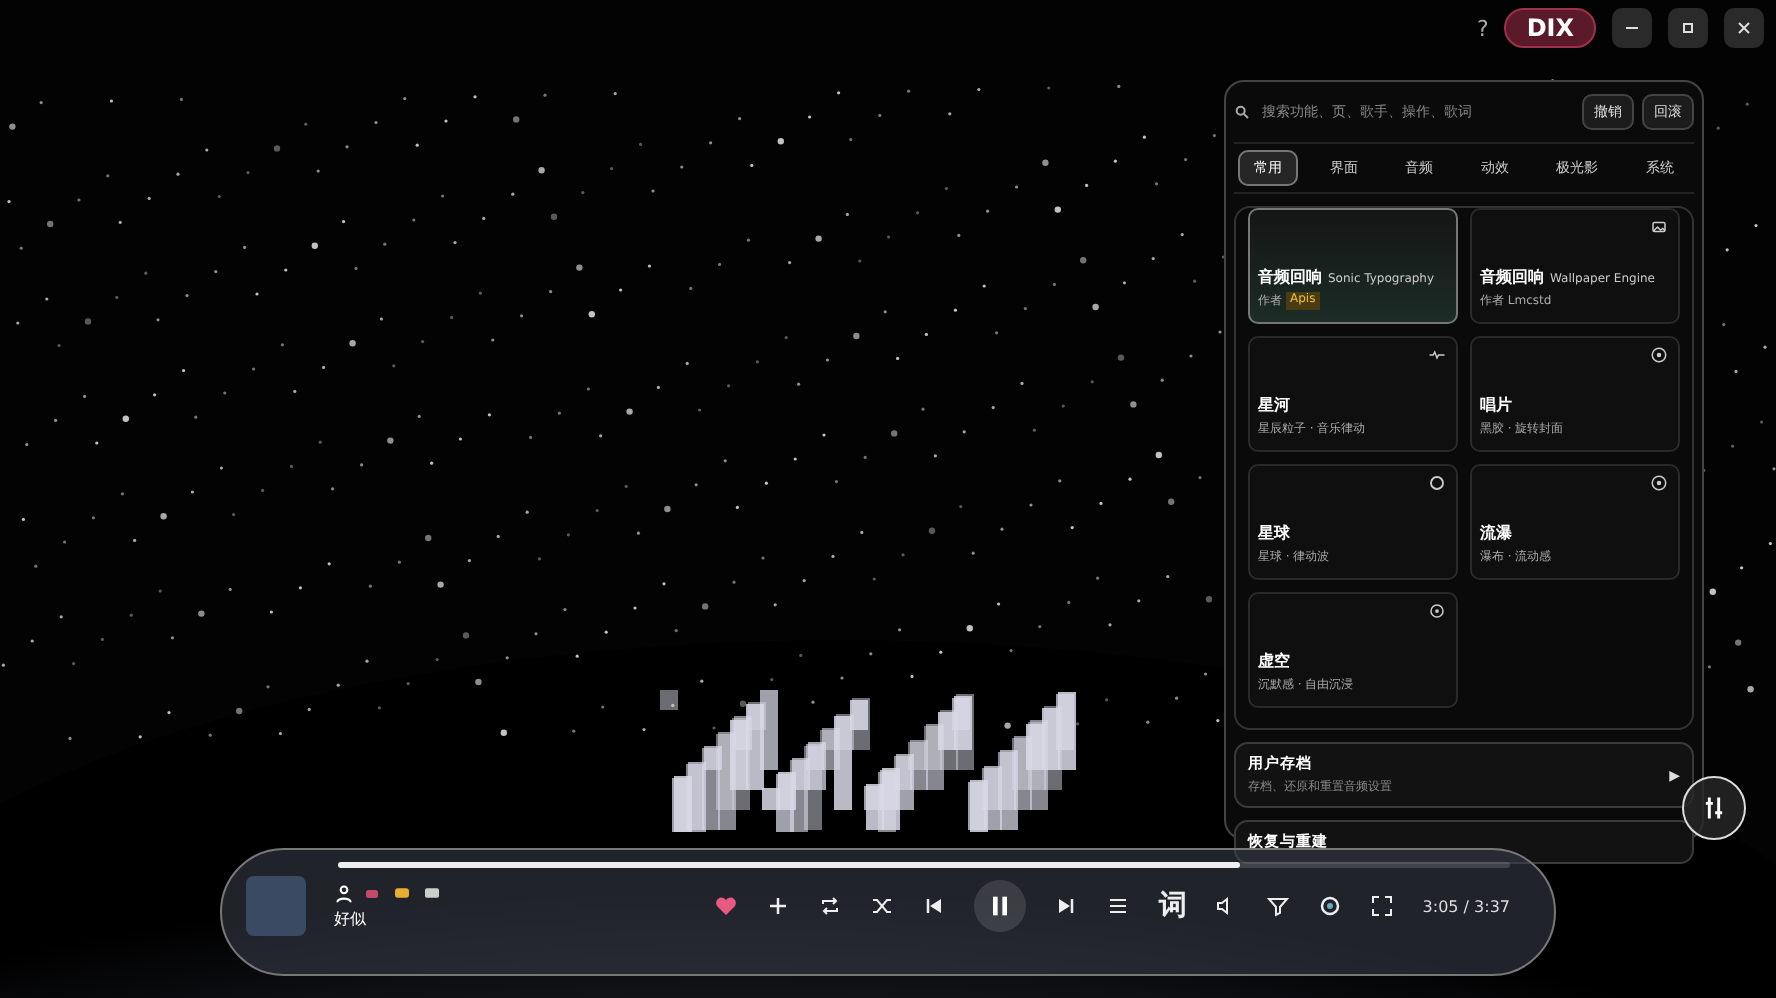 Image resolution: width=1776 pixels, height=998 pixels. What do you see at coordinates (1466, 906) in the screenshot?
I see `time-display: 3:05 / 3:37` at bounding box center [1466, 906].